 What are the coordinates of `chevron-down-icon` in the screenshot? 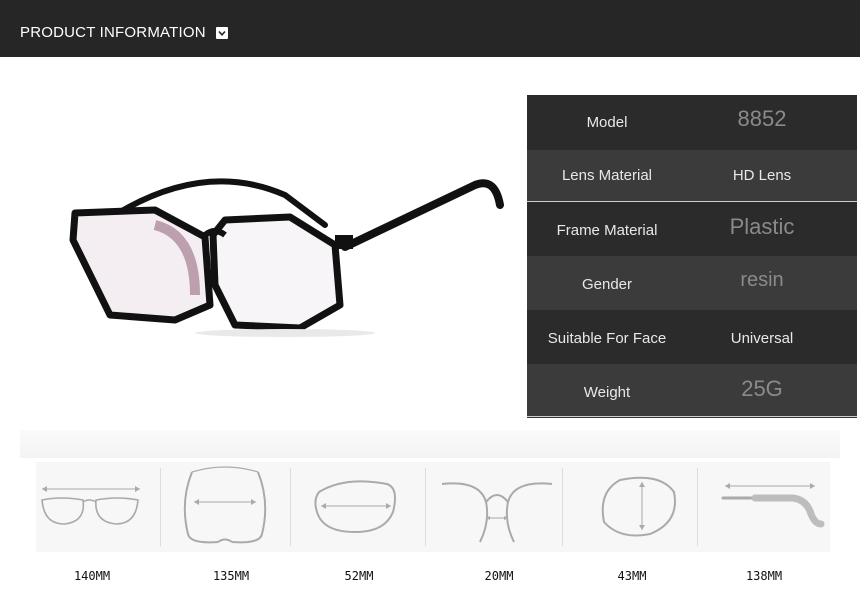 It's located at (222, 33).